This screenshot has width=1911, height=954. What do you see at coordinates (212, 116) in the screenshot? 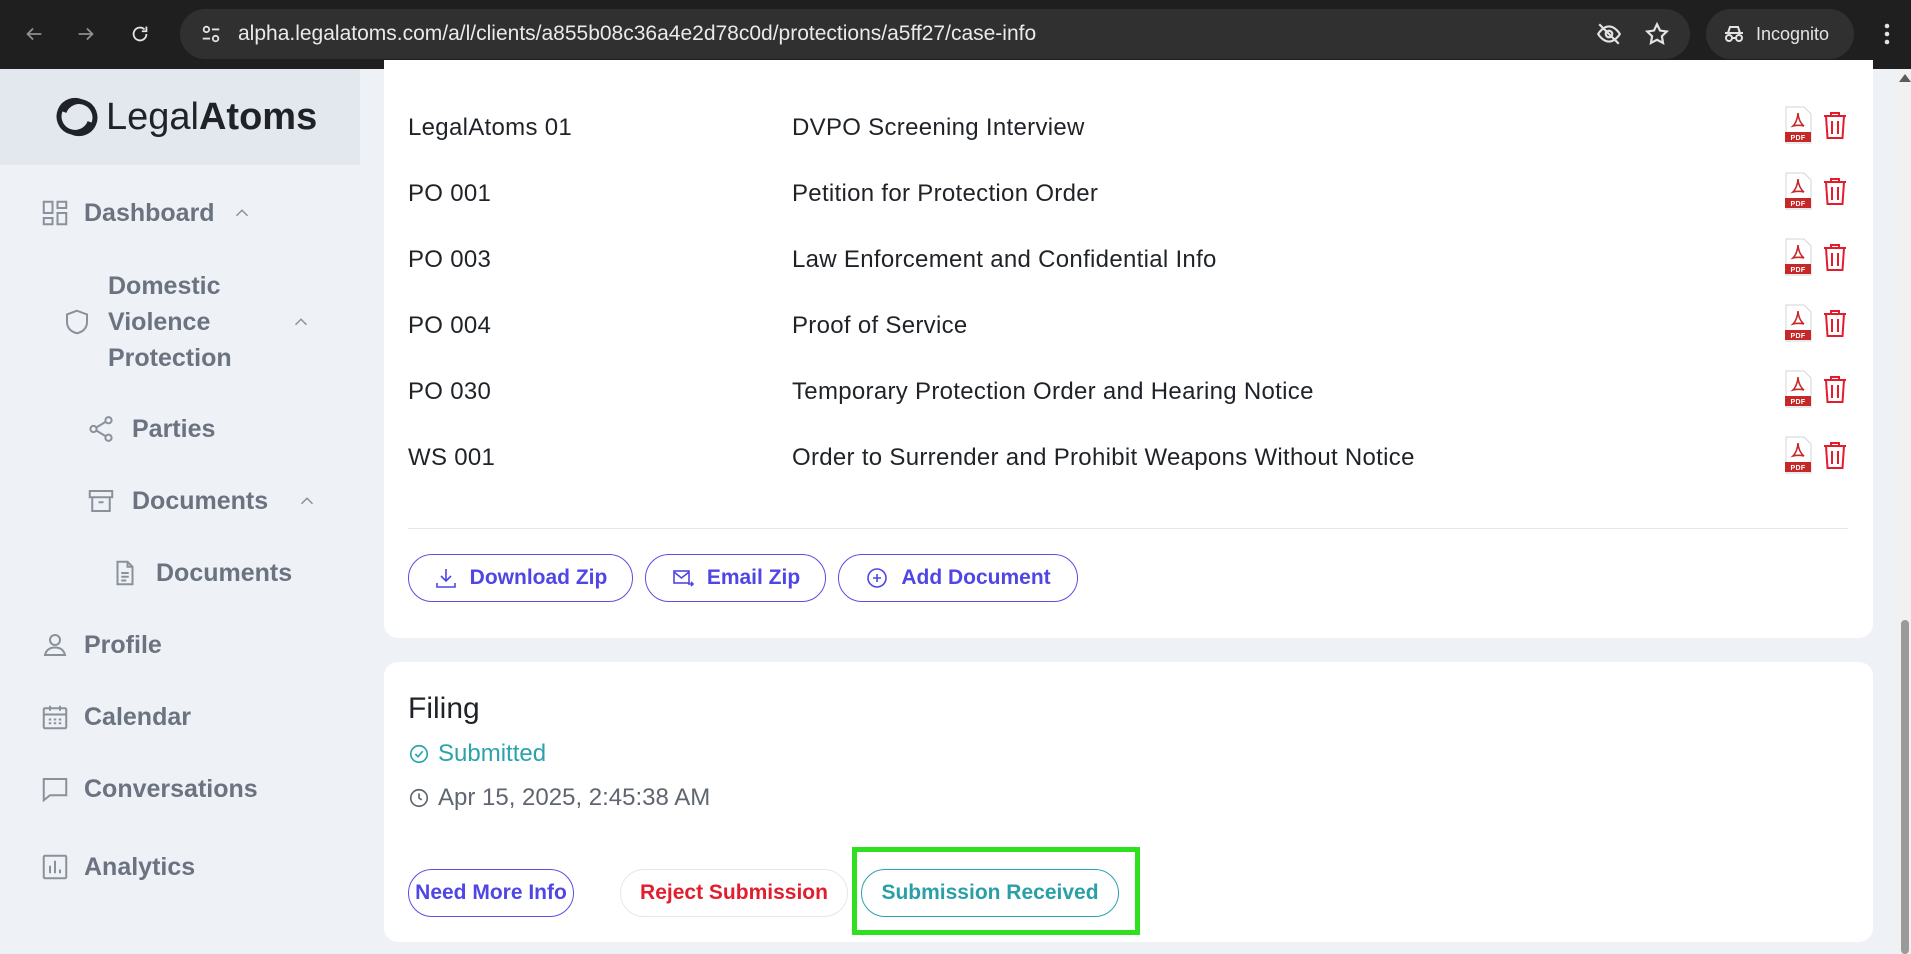
I see `brand-name: LegalAtoms` at bounding box center [212, 116].